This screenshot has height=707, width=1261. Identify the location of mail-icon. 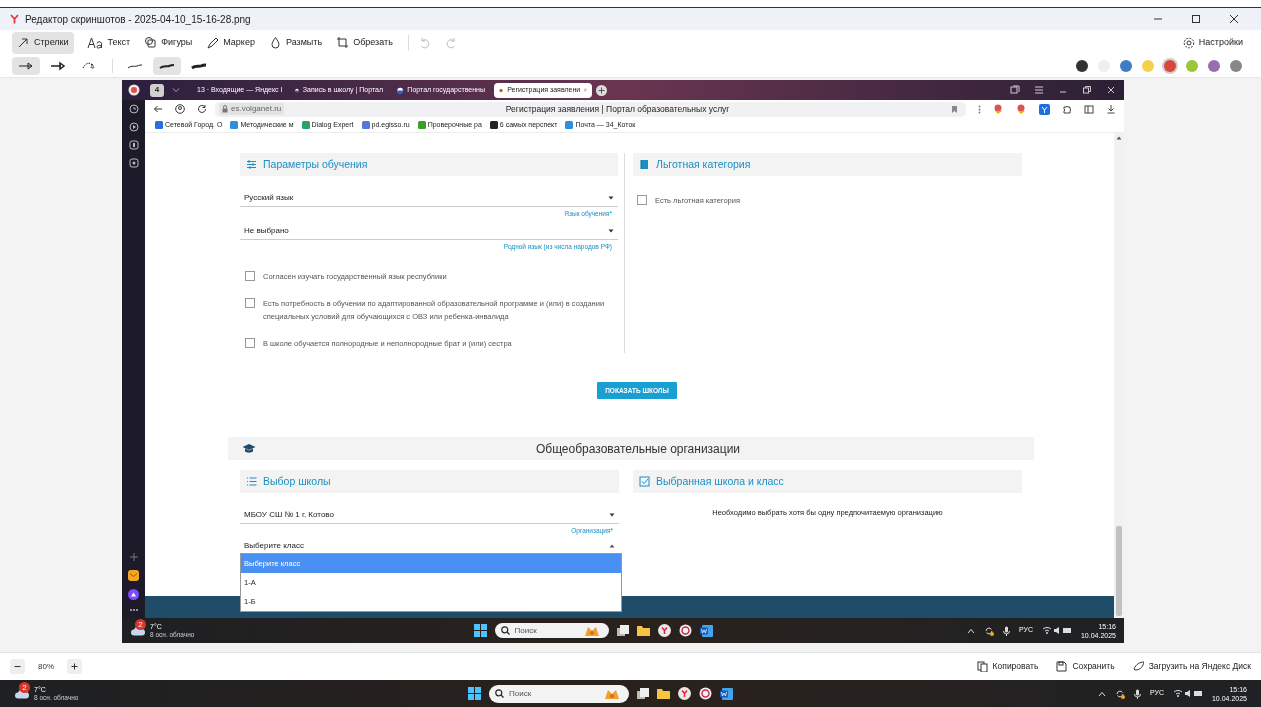
(133, 575).